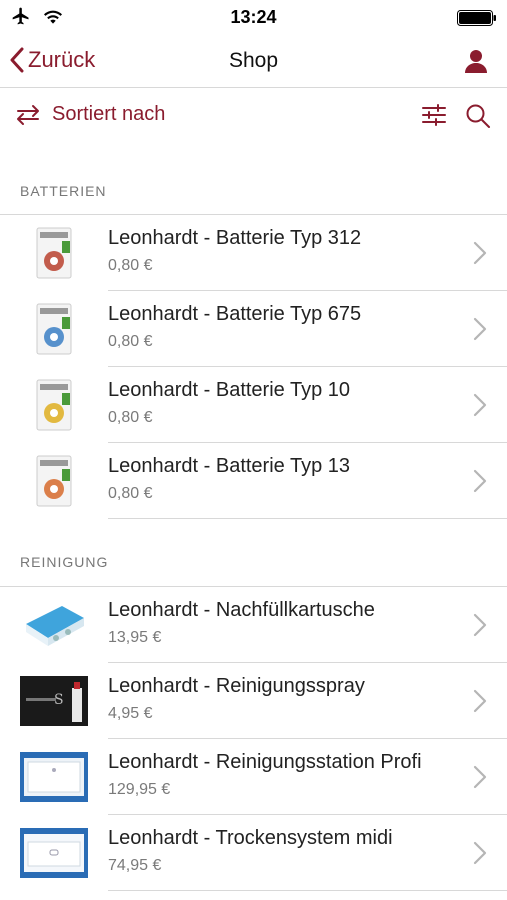  Describe the element at coordinates (253, 117) in the screenshot. I see `toolbar: Sortiert nach` at that location.